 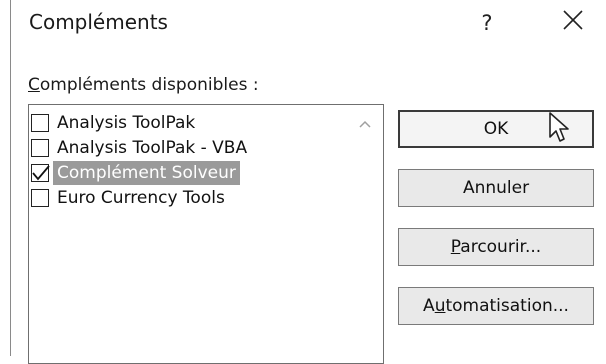 What do you see at coordinates (487, 23) in the screenshot?
I see `help-button: ?` at bounding box center [487, 23].